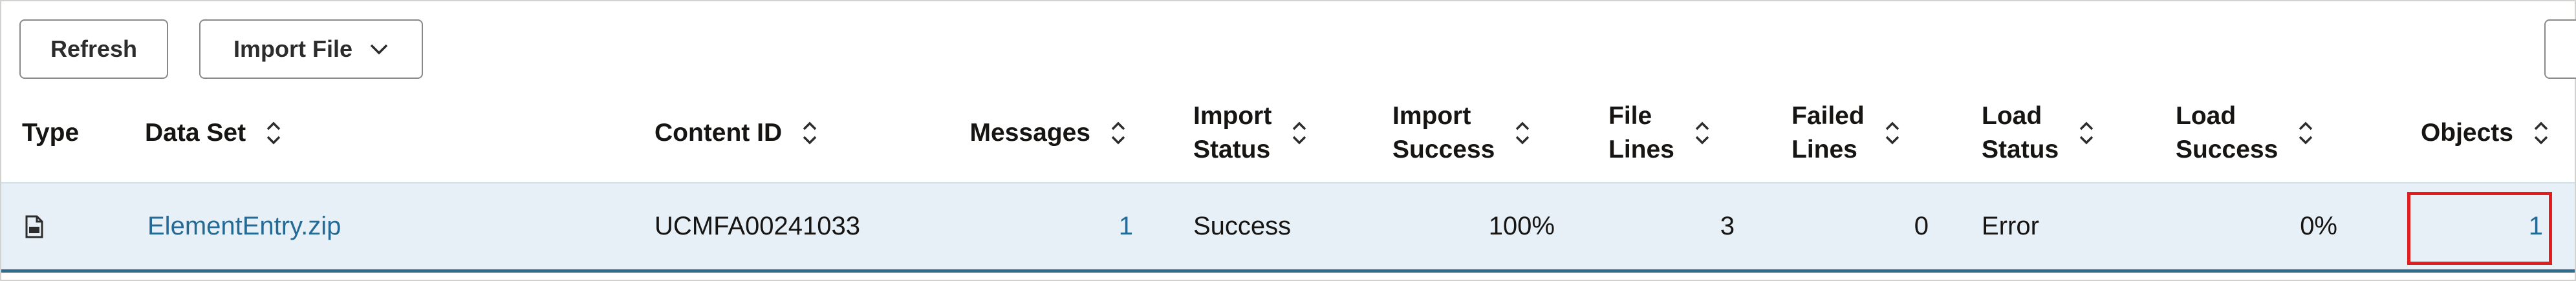 The width and height of the screenshot is (2576, 281). Describe the element at coordinates (1242, 226) in the screenshot. I see `import-status-value: Success` at that location.